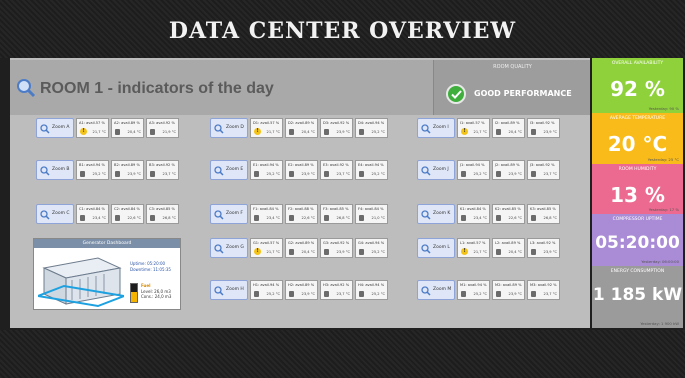  I want to click on rack-cell: I2: avail.89 % 20,4 °C, so click(508, 128).